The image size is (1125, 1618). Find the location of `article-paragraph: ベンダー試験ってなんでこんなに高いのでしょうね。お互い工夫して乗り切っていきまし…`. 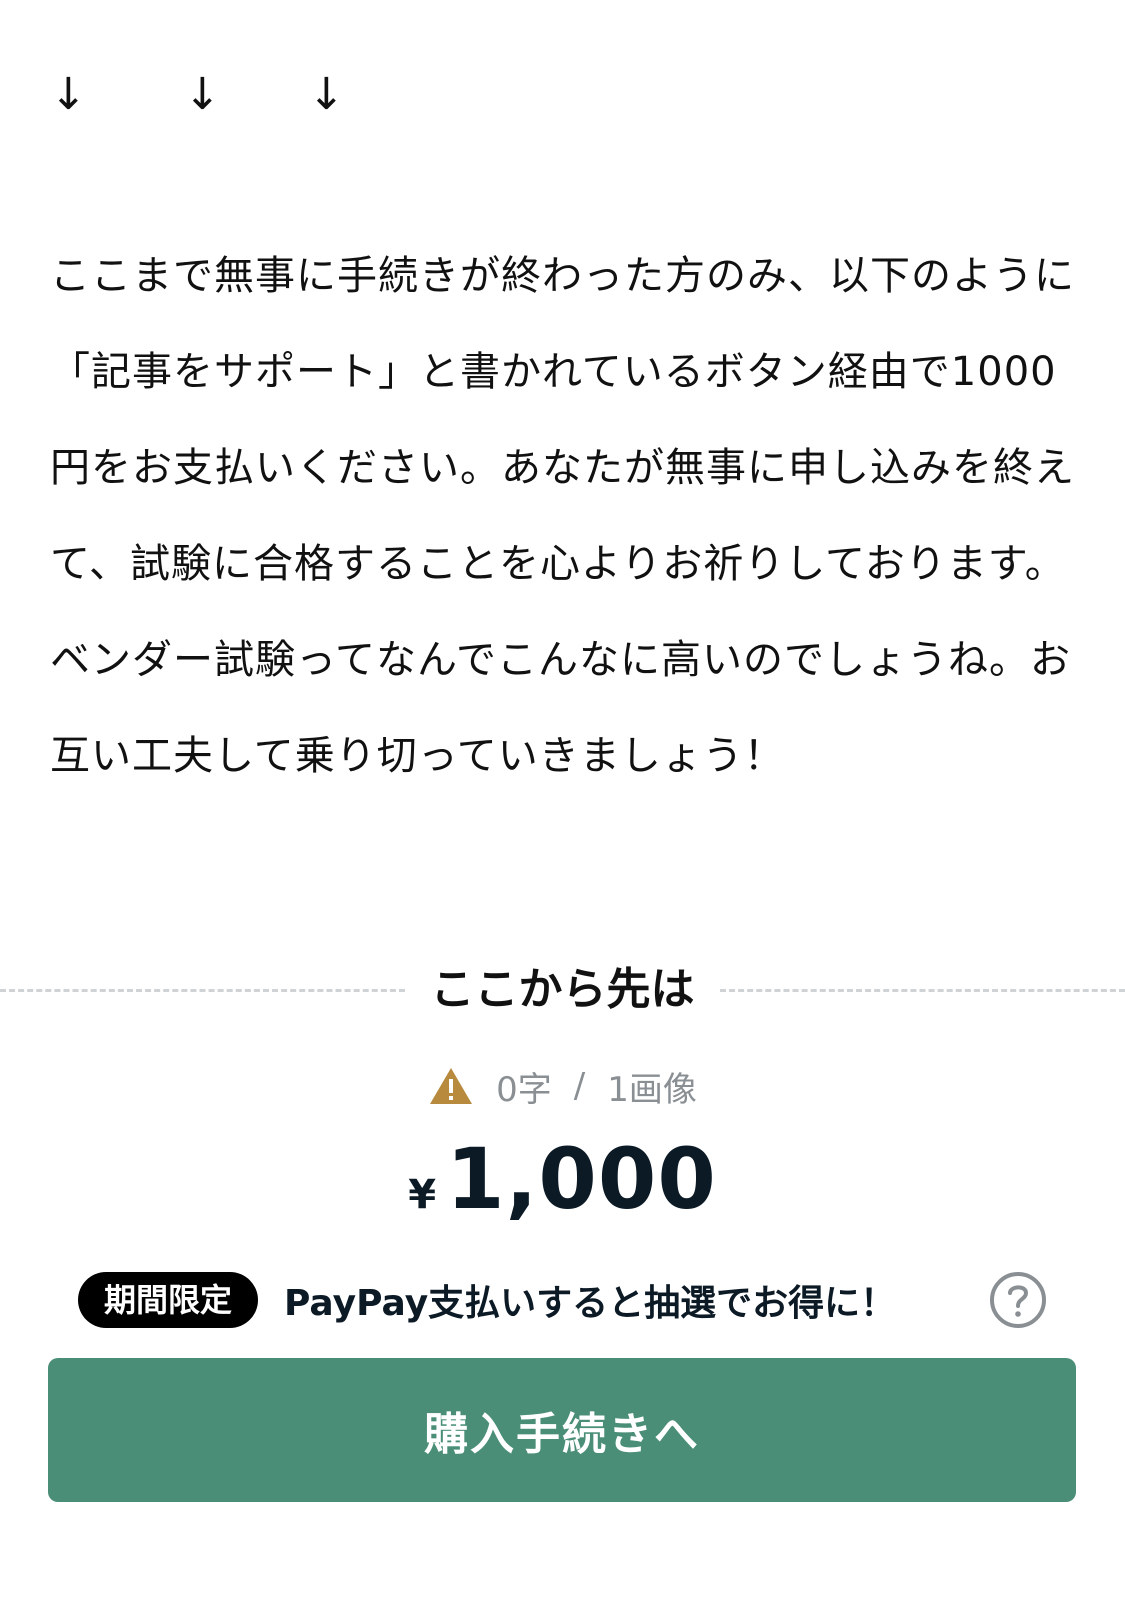

article-paragraph: ベンダー試験ってなんでこんなに高いのでしょうね。お互い工夫して乗り切っていきまし… is located at coordinates (560, 708).